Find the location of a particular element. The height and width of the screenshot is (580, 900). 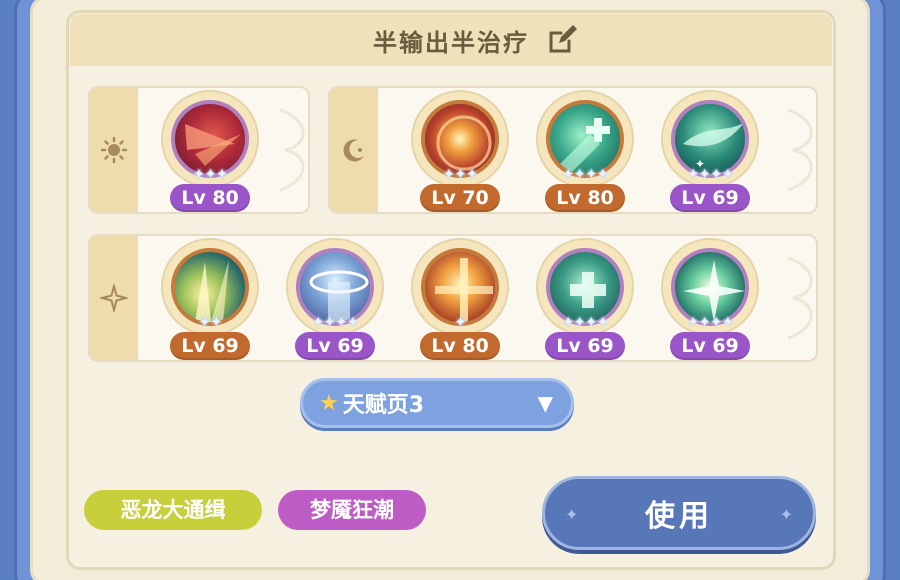

sun-icon is located at coordinates (114, 150).